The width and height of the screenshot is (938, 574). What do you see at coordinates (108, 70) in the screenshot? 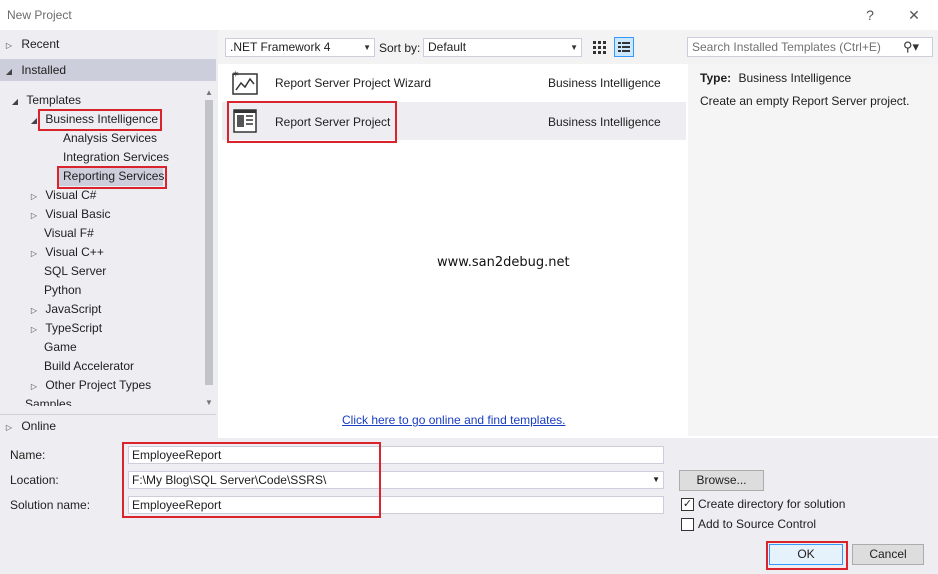
I see `nav-installed: ◢ Installed` at bounding box center [108, 70].